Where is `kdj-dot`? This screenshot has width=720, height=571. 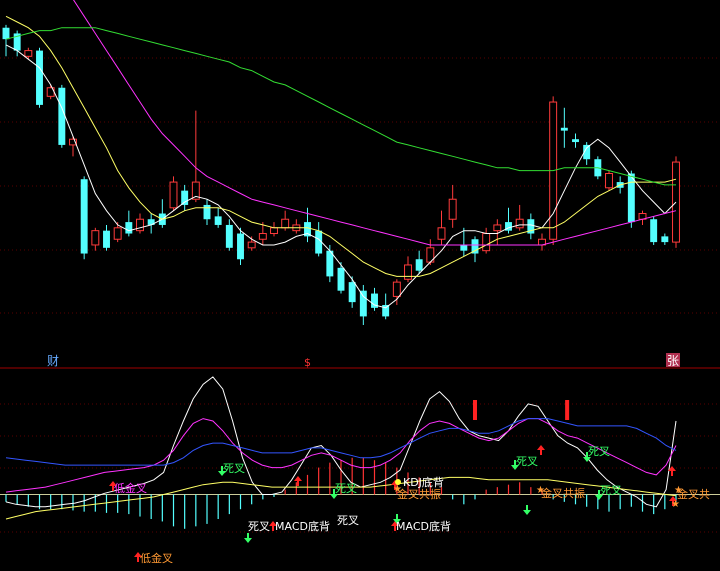 kdj-dot is located at coordinates (398, 482).